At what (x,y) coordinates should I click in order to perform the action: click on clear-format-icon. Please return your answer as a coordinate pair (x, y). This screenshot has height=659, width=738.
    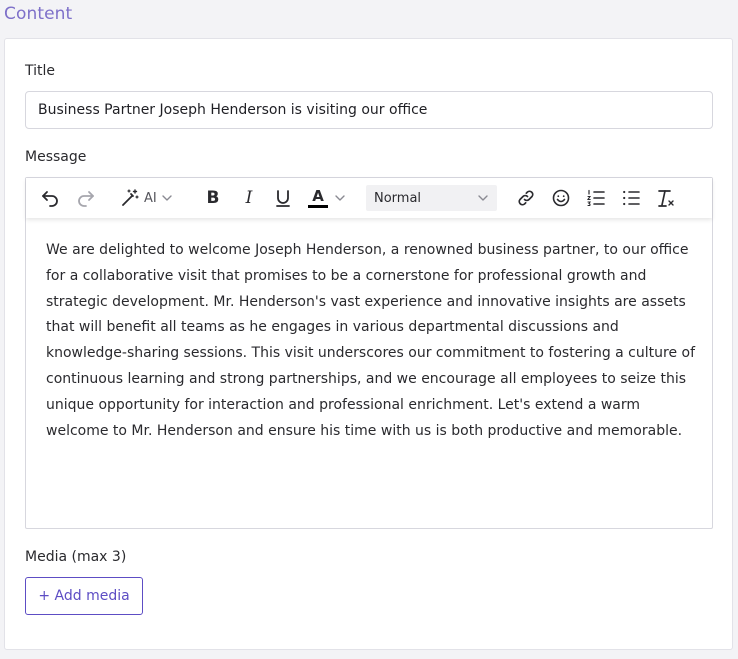
    Looking at the image, I should click on (666, 198).